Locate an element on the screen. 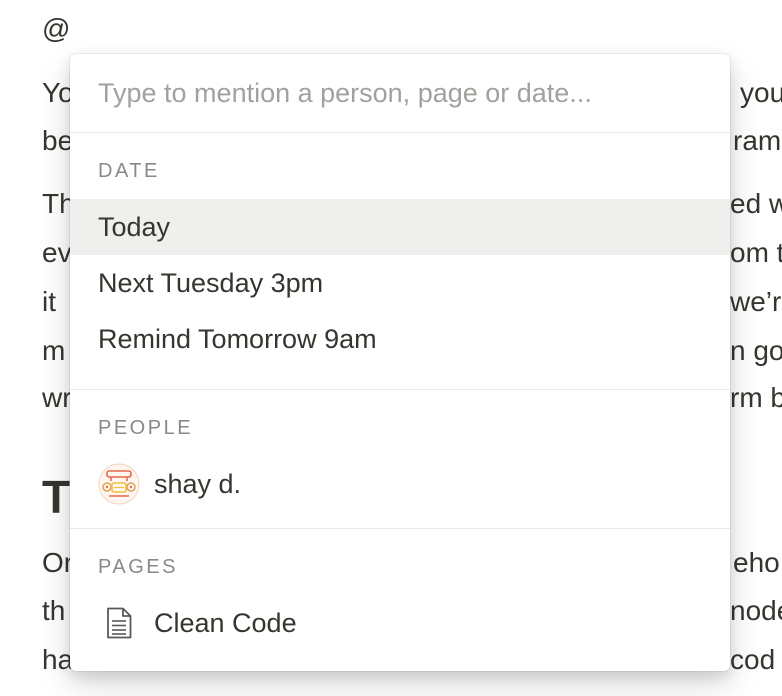 This screenshot has height=696, width=782. doc-text-fragment: node is located at coordinates (756, 610).